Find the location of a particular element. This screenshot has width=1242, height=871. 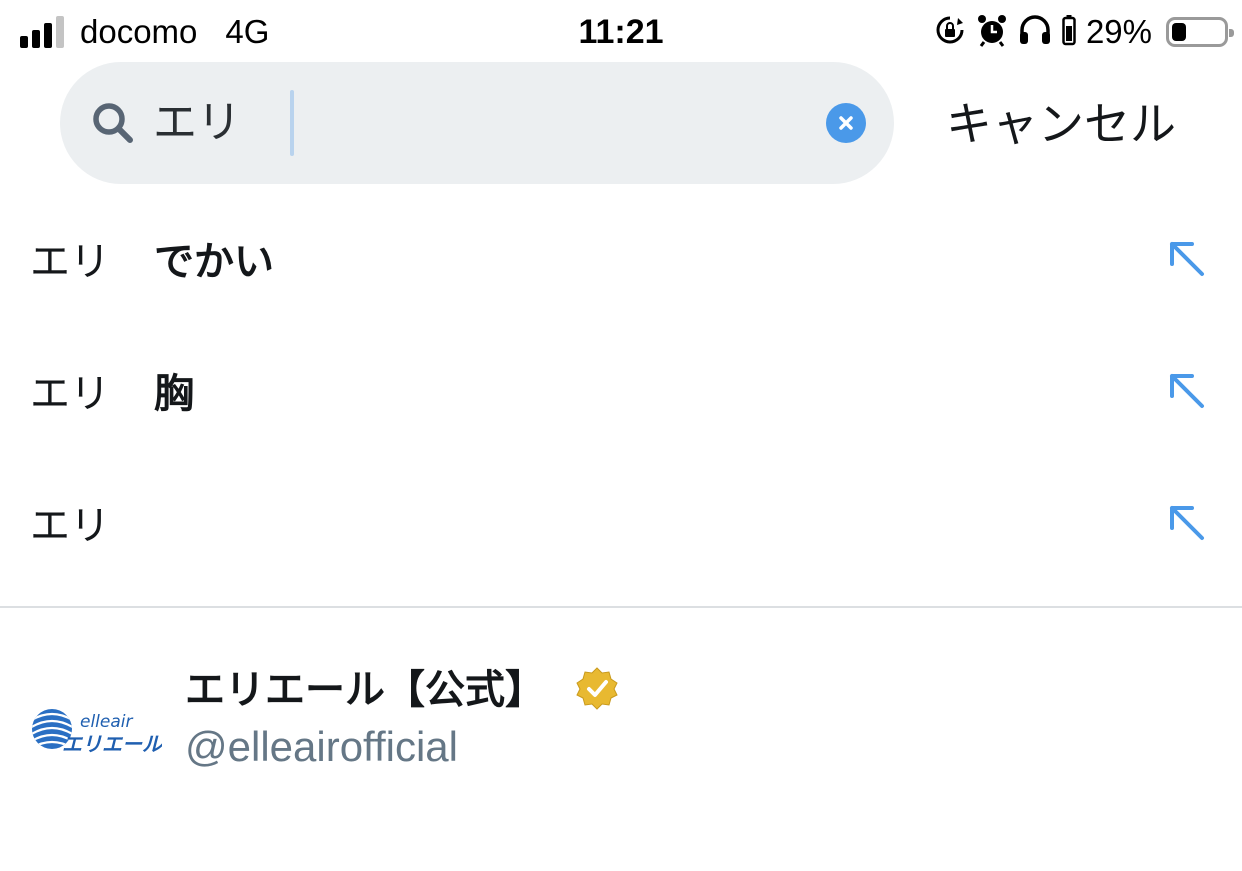

verified-badge-icon is located at coordinates (597, 690).